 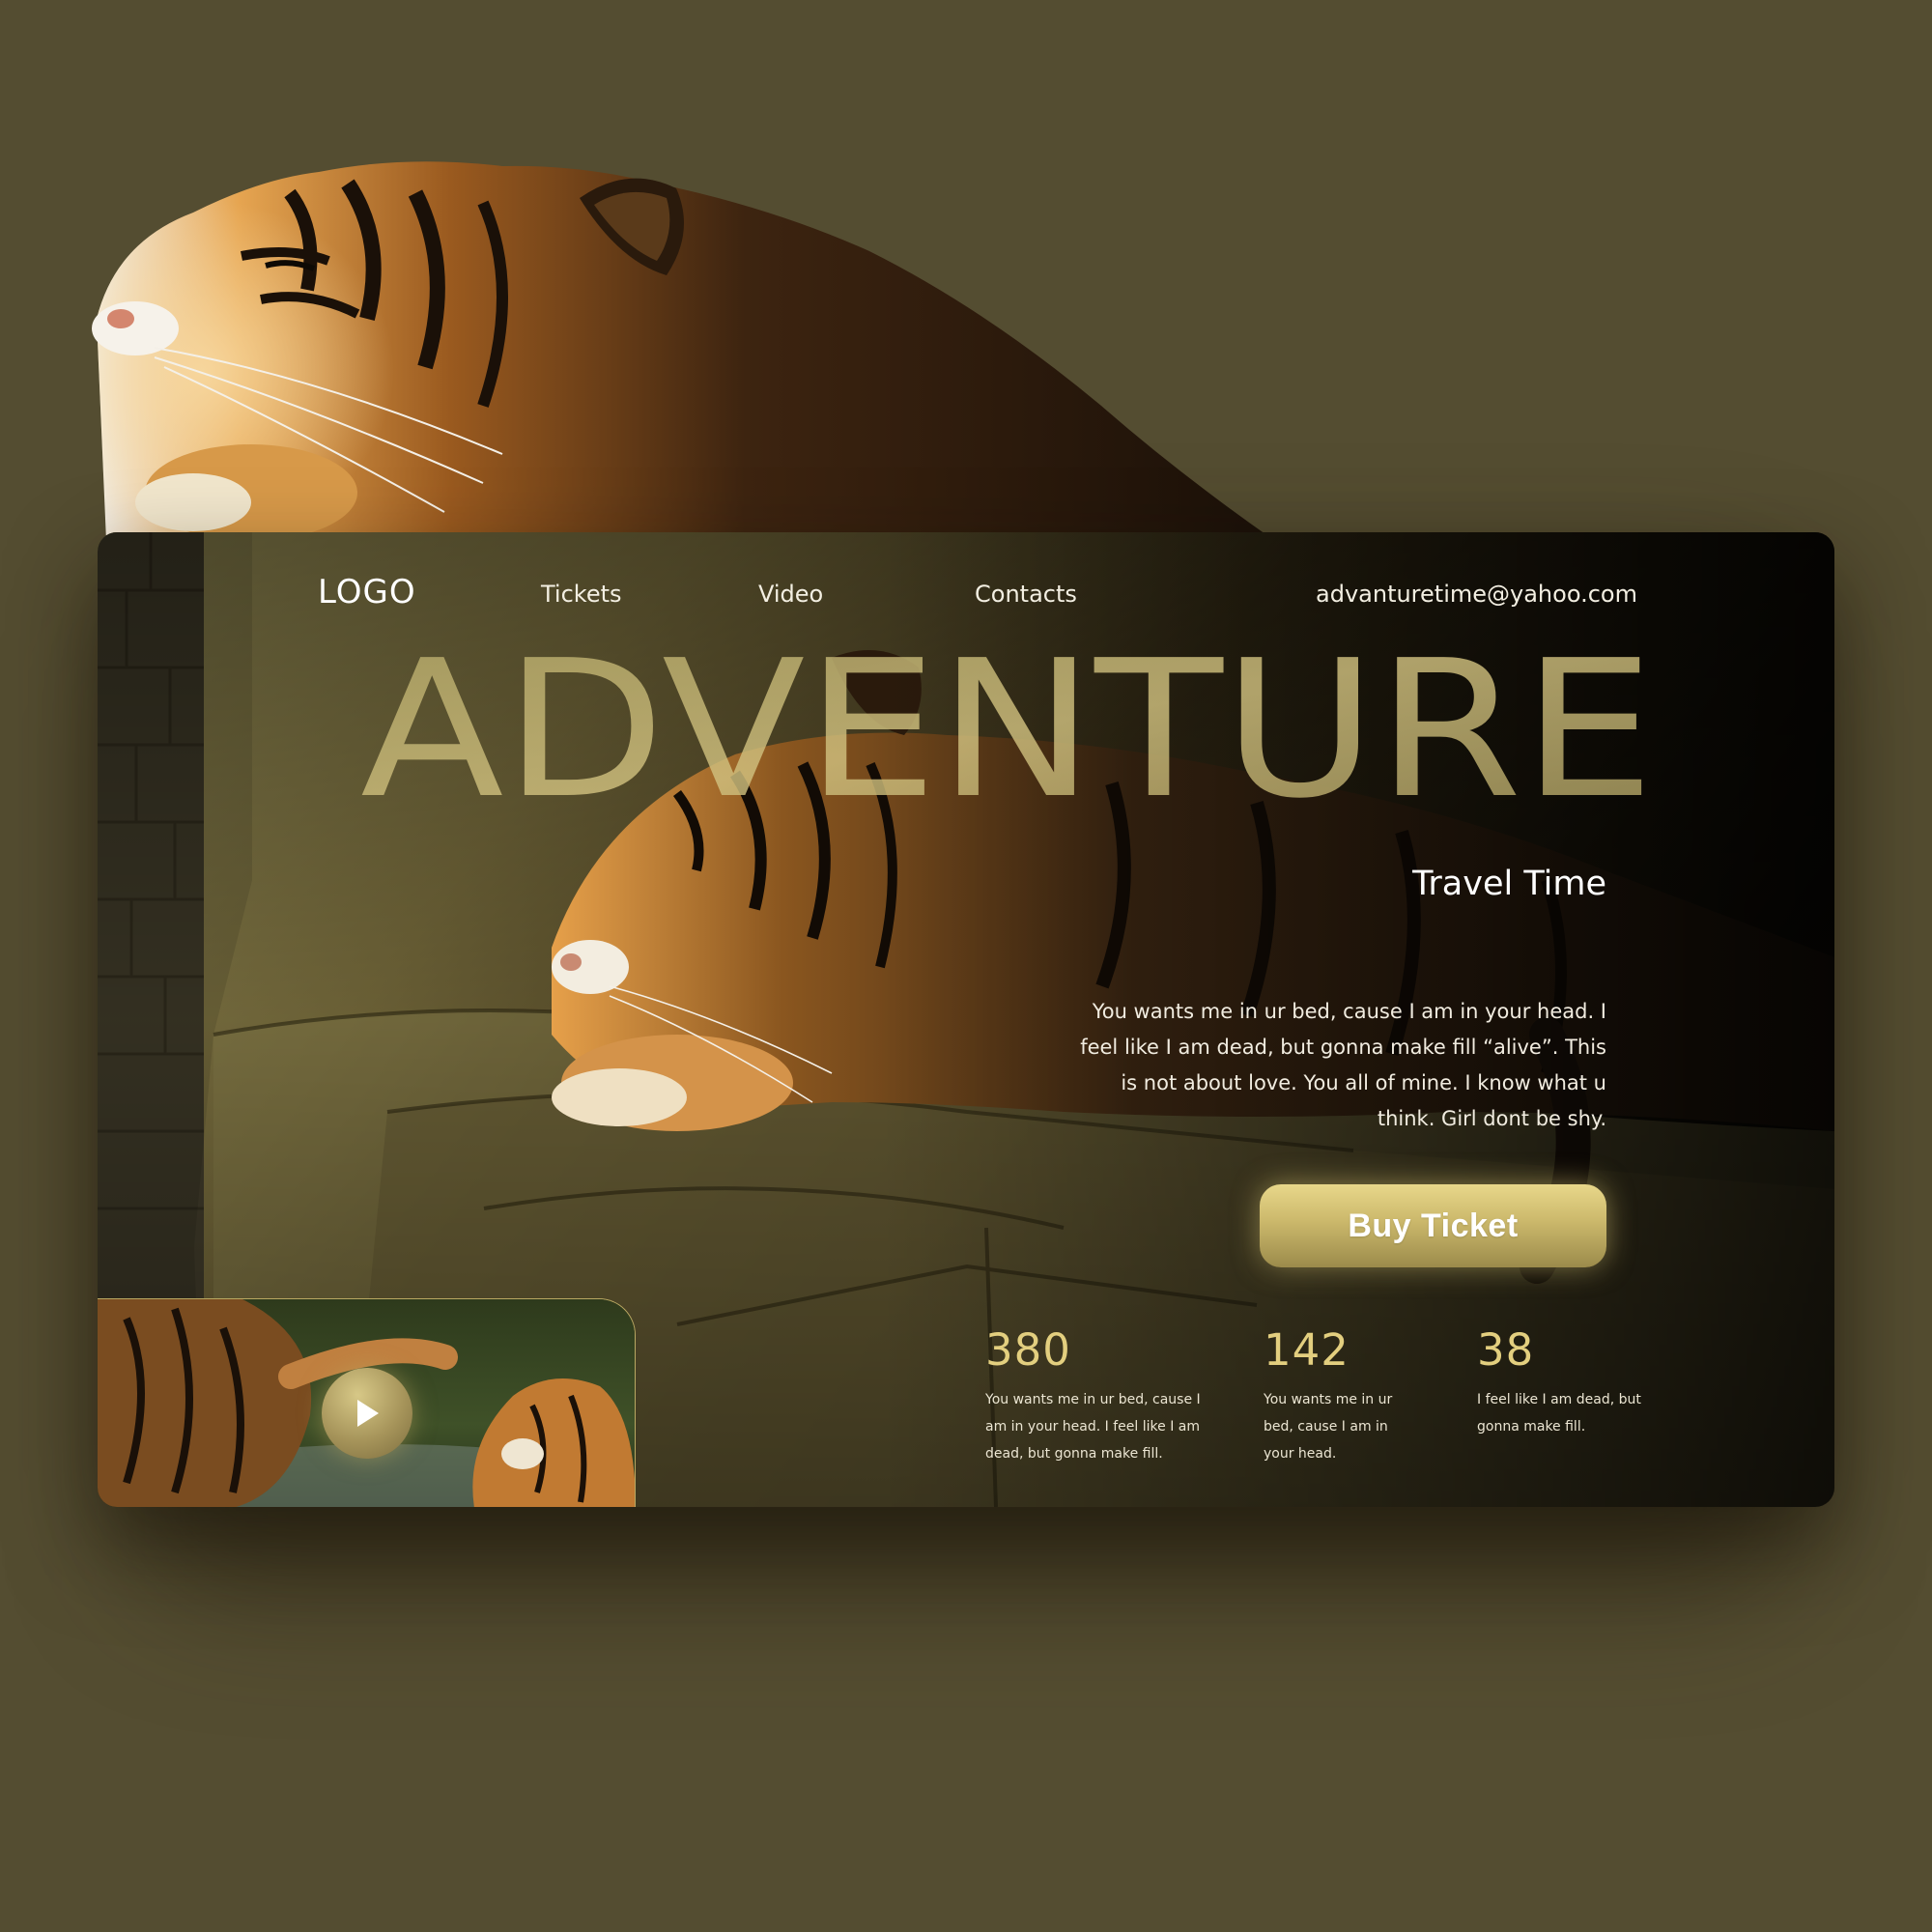 What do you see at coordinates (581, 594) in the screenshot?
I see `nav-link-tickets: Tickets` at bounding box center [581, 594].